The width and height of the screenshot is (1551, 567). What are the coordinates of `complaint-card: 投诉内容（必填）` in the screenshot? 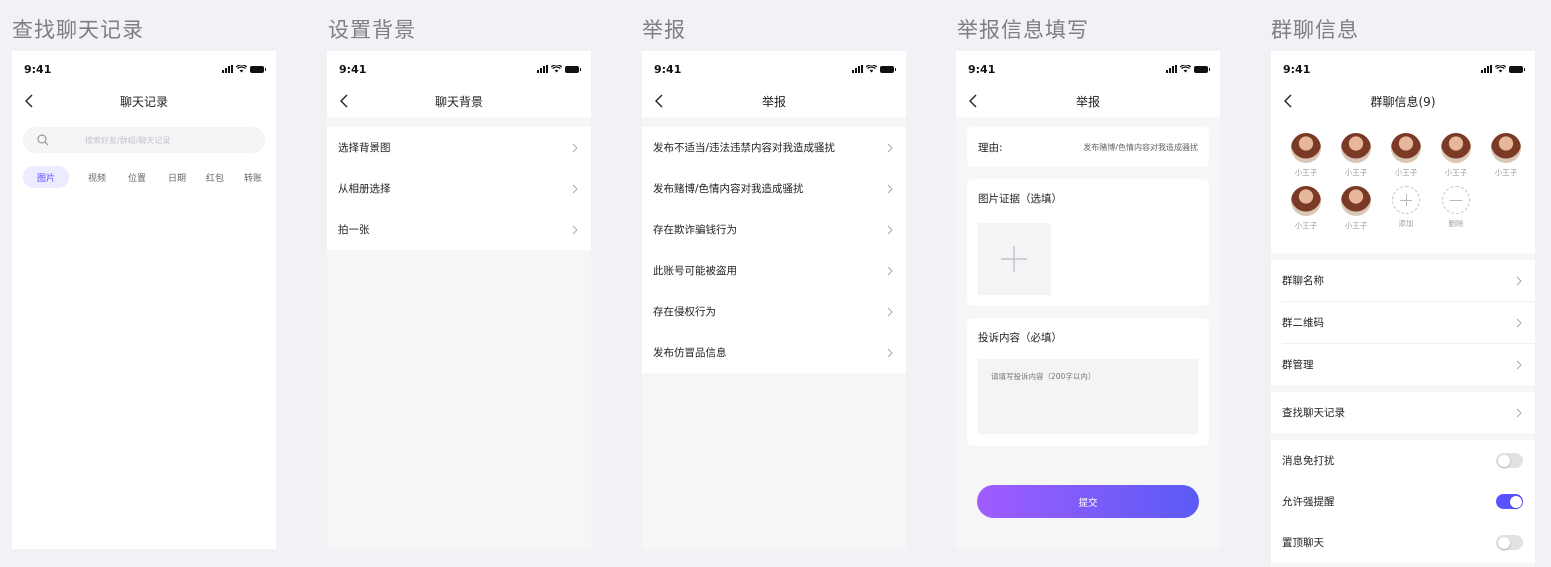 It's located at (1088, 382).